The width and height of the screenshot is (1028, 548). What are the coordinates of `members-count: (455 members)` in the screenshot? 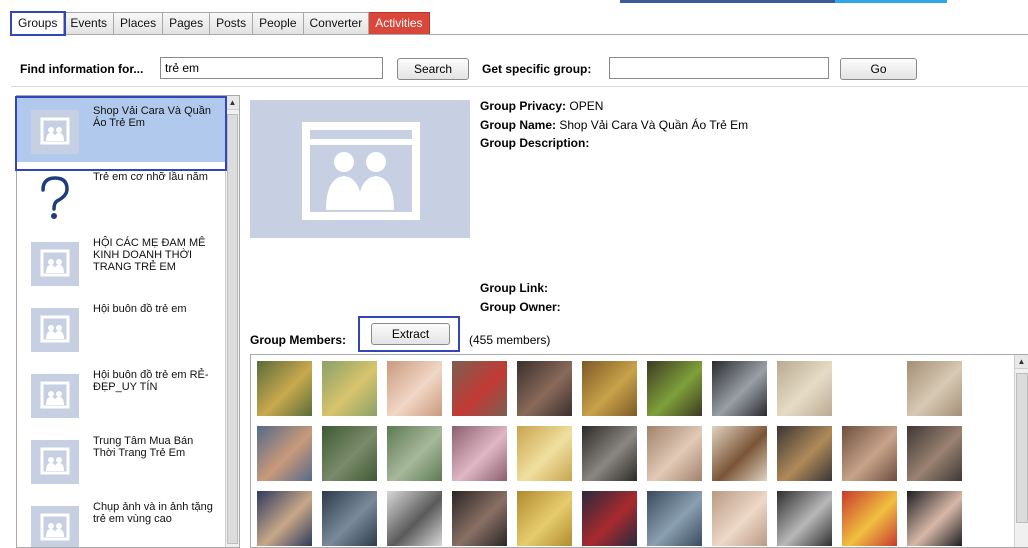 It's located at (510, 340).